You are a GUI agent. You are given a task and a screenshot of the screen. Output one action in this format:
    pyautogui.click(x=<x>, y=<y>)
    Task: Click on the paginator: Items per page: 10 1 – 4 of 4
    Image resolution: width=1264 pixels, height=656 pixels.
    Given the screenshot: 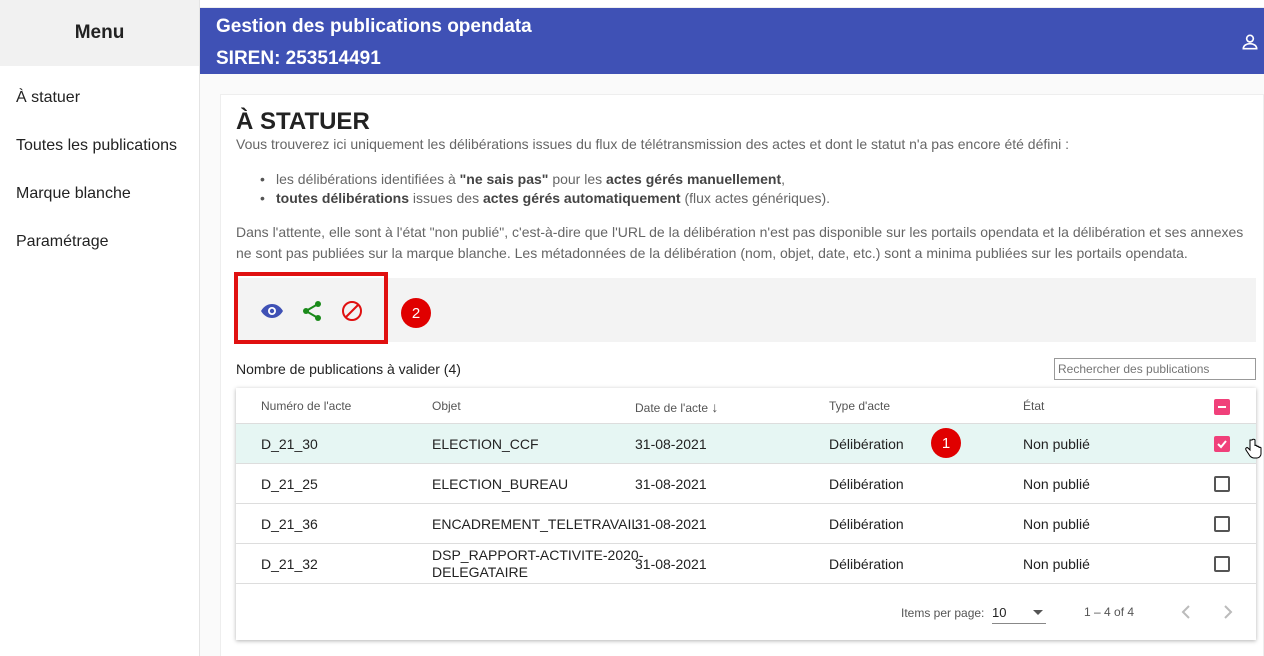 What is the action you would take?
    pyautogui.click(x=746, y=612)
    